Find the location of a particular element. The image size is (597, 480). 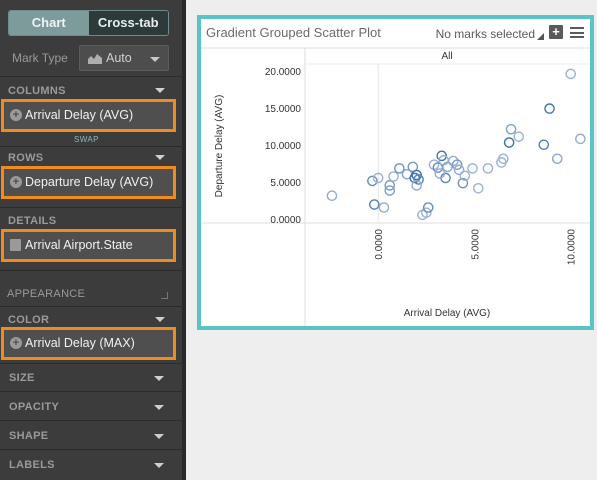

opacity-label: OPACITY is located at coordinates (34, 407).